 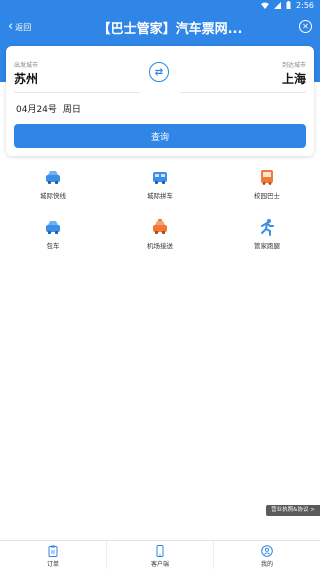 What do you see at coordinates (23, 27) in the screenshot?
I see `back-label: 返回` at bounding box center [23, 27].